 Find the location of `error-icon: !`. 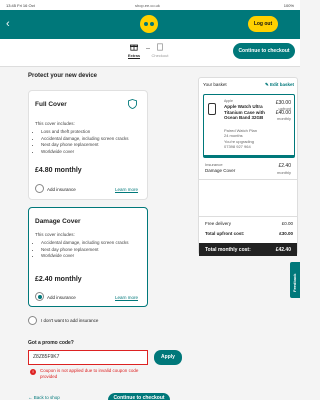

error-icon: ! is located at coordinates (33, 372).